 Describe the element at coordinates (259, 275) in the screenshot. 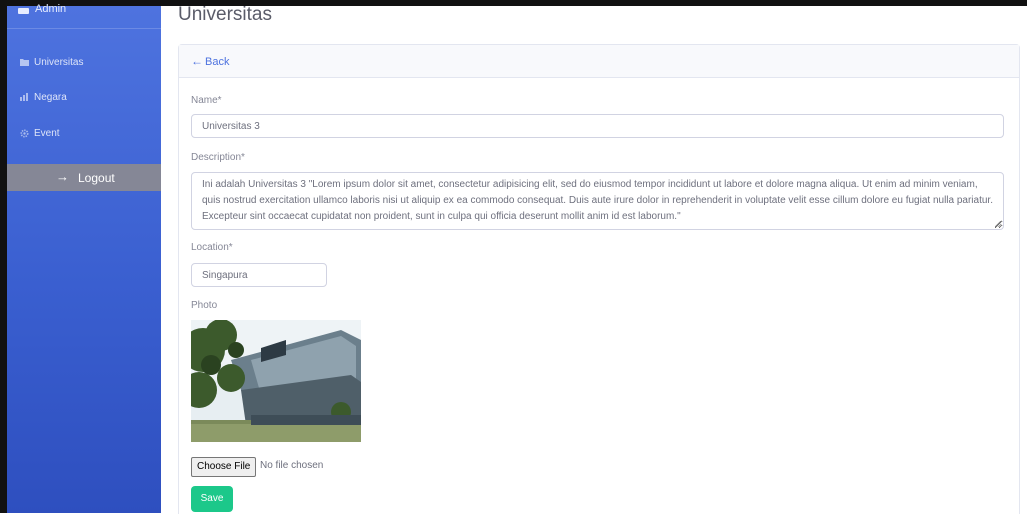

I see `location-input: Singapura` at that location.